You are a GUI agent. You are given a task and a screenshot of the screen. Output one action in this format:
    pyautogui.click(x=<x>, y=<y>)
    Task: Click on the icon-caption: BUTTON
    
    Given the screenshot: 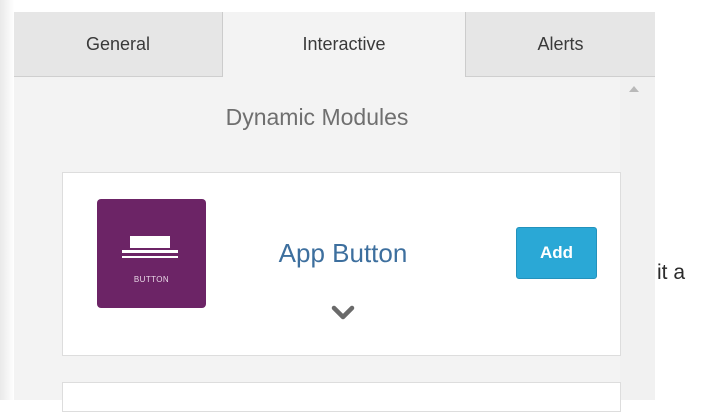 What is the action you would take?
    pyautogui.click(x=151, y=279)
    